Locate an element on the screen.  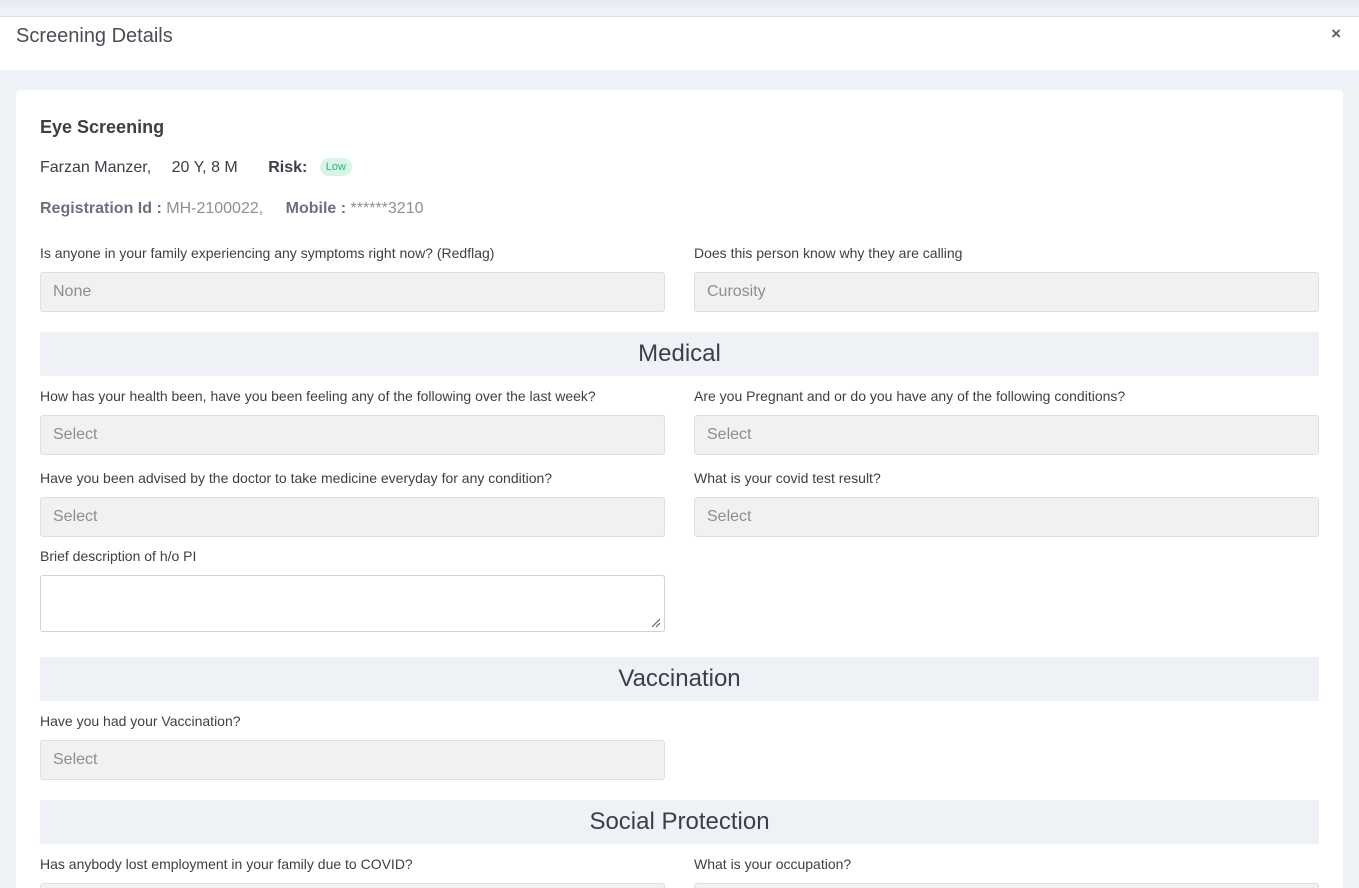
covid-result-select-value: Select is located at coordinates (729, 516).